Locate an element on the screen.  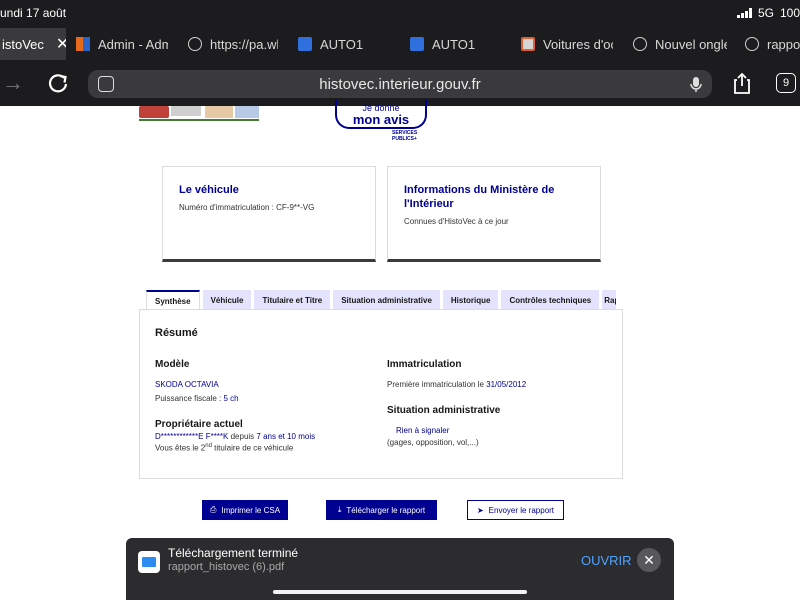
print-label: Imprimer le CSA is located at coordinates (251, 510).